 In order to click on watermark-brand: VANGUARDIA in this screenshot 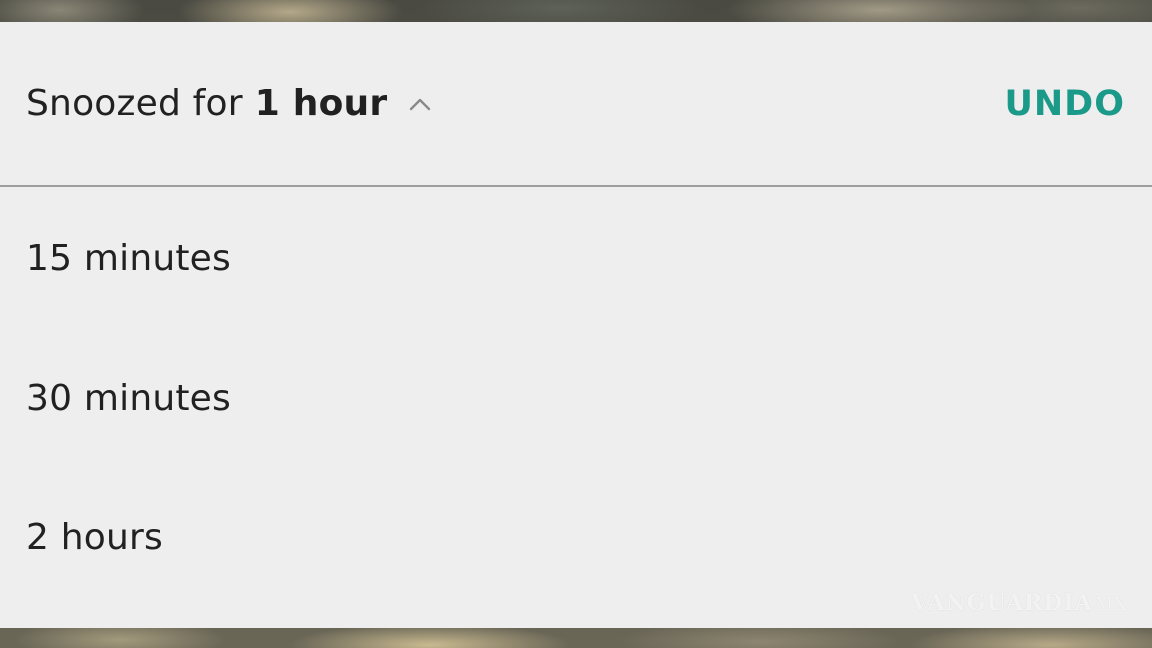, I will do `click(1002, 603)`.